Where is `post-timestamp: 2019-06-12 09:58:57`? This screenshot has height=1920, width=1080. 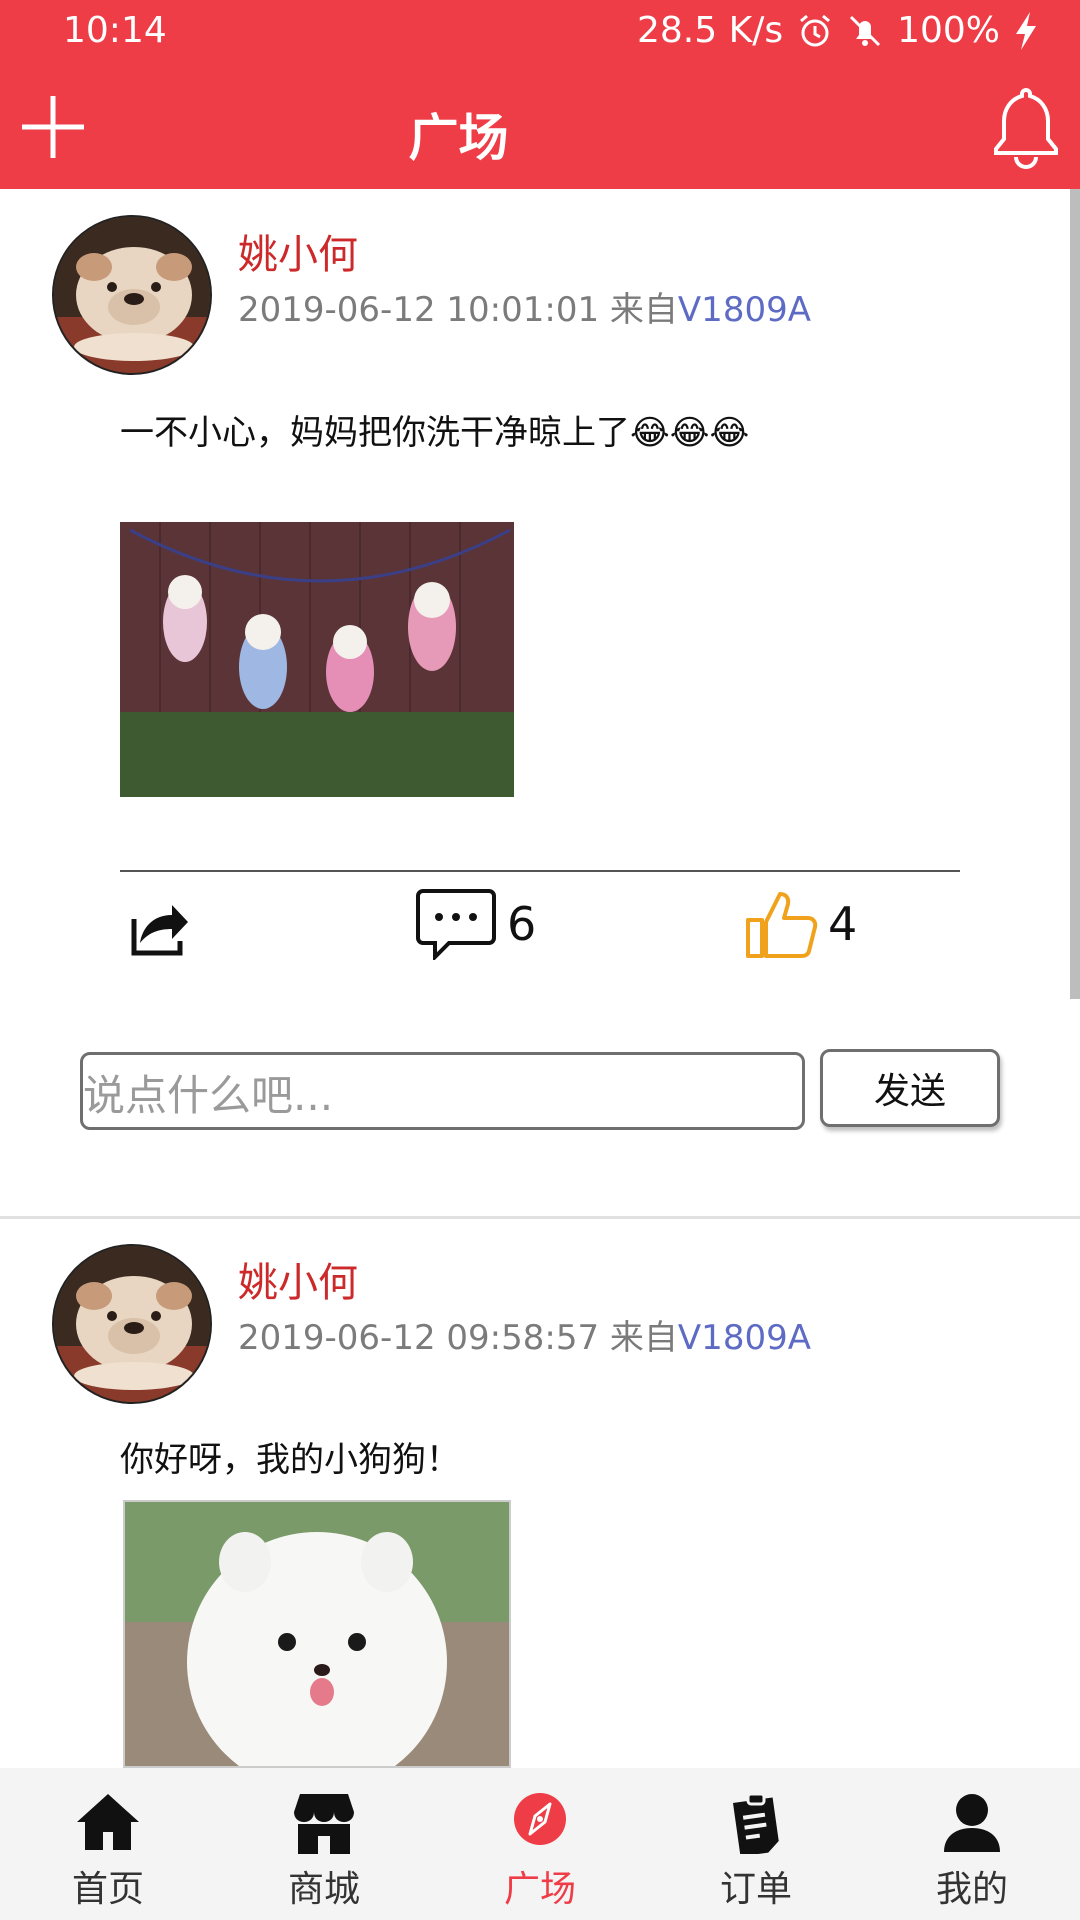 post-timestamp: 2019-06-12 09:58:57 is located at coordinates (419, 1338).